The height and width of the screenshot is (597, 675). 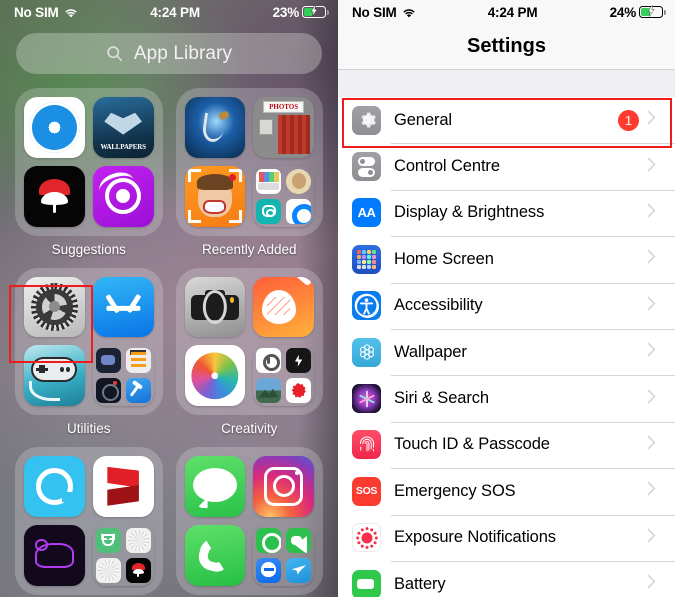 I want to click on accessibility-icon, so click(x=366, y=306).